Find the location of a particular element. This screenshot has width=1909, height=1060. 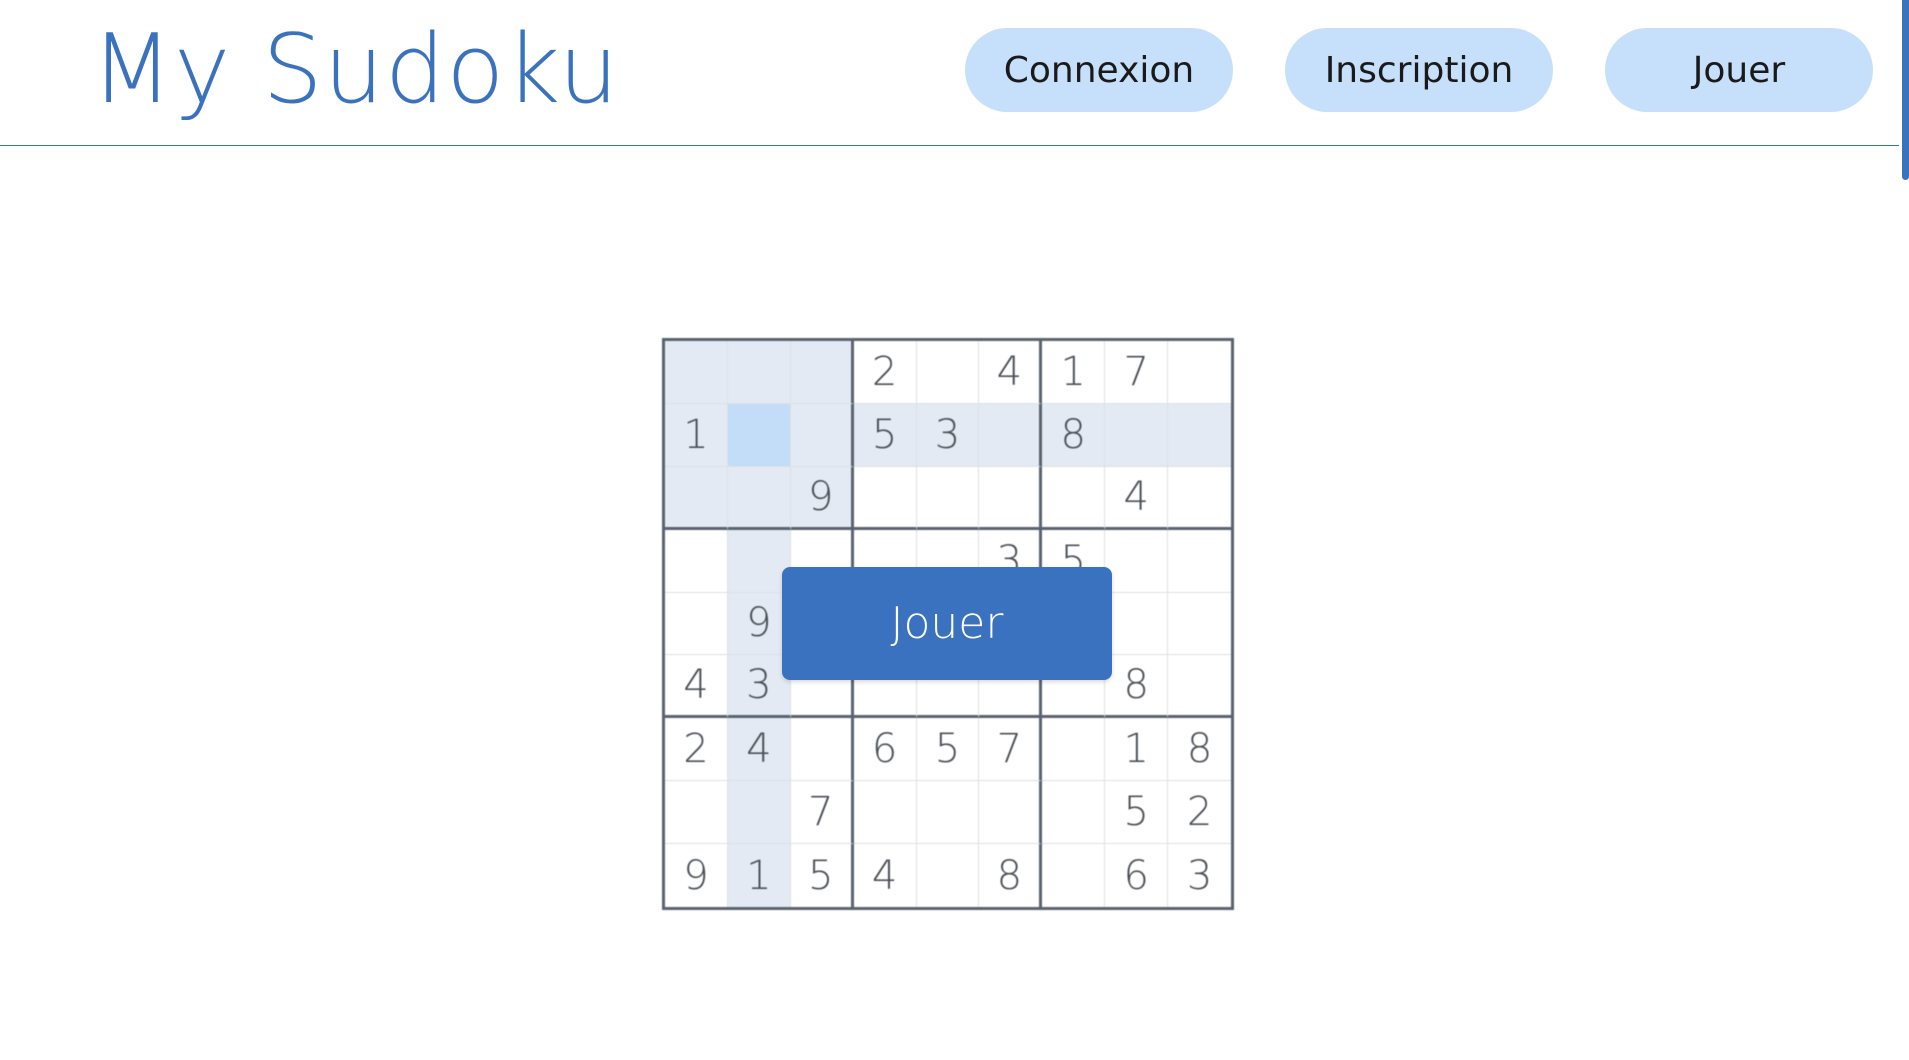

site-header: My Sudoku Connexion Inscription Jouer is located at coordinates (949, 73).